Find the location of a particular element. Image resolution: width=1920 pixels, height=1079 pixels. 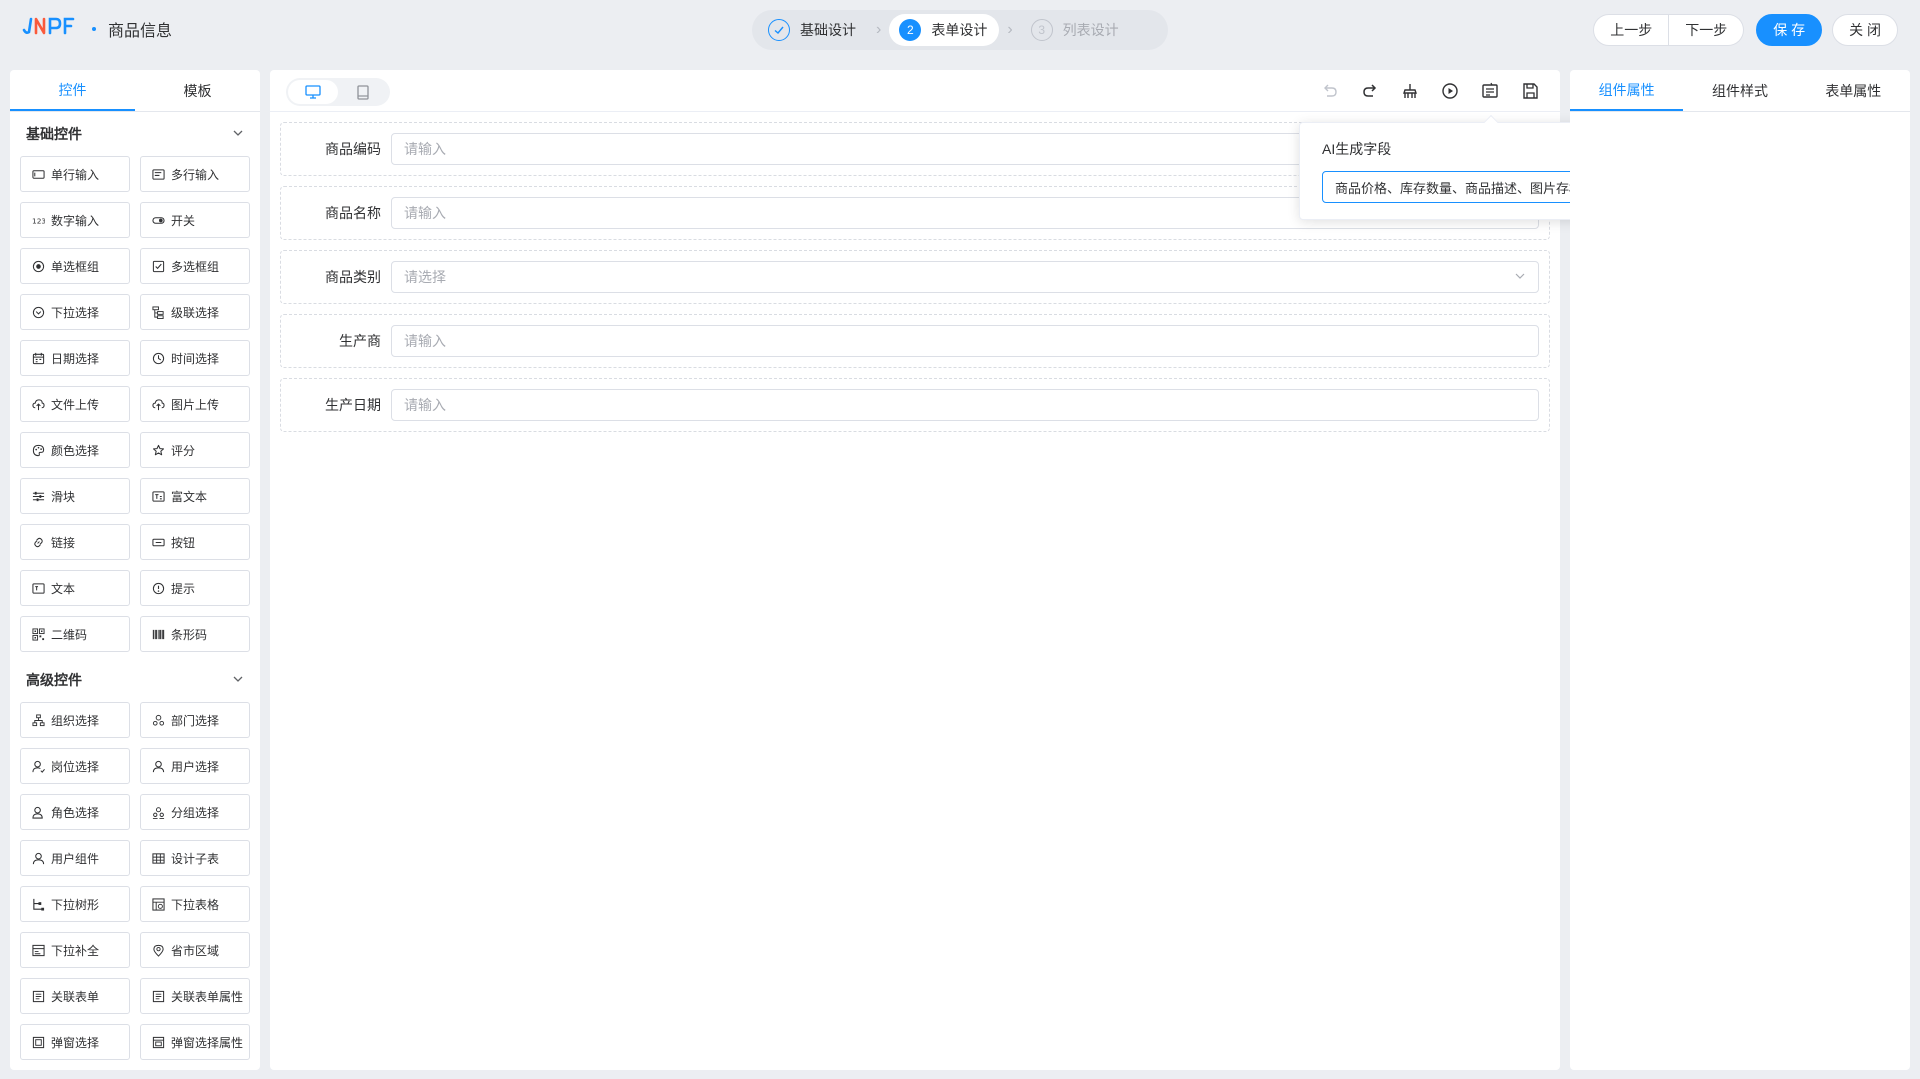

control-label: 评分 is located at coordinates (183, 450).